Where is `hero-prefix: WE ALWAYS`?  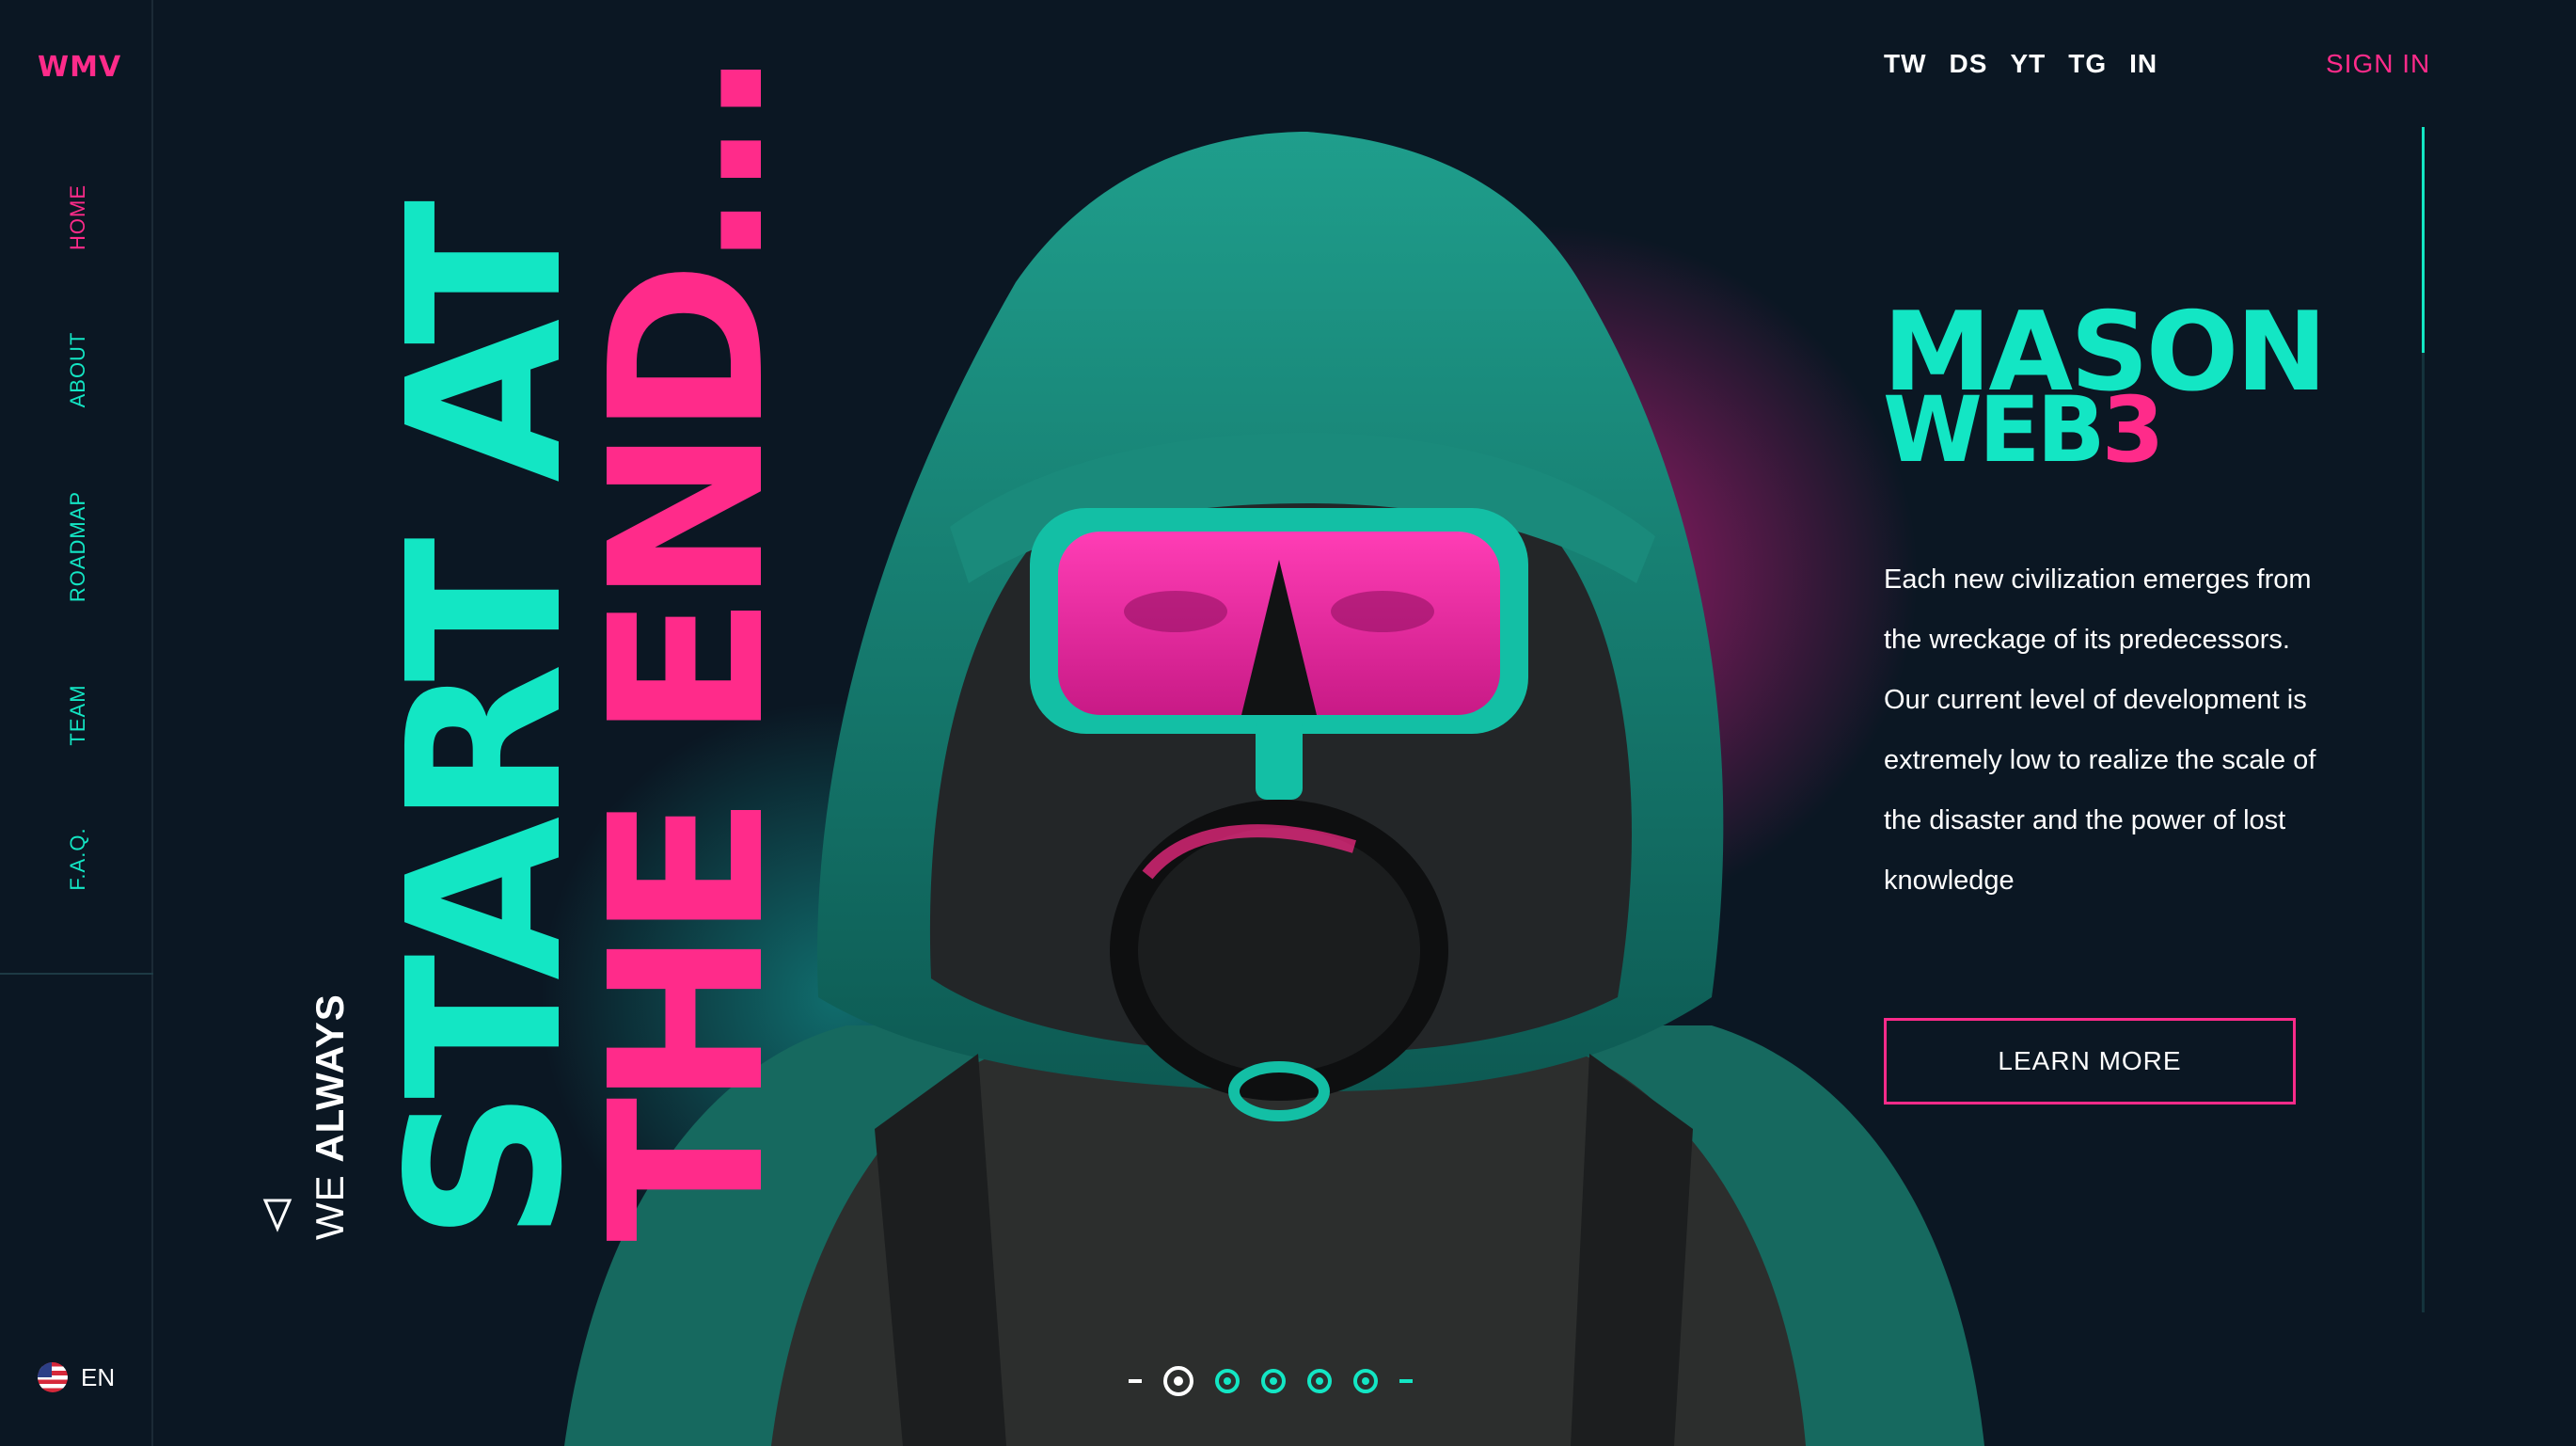
hero-prefix: WE ALWAYS is located at coordinates (330, 1116).